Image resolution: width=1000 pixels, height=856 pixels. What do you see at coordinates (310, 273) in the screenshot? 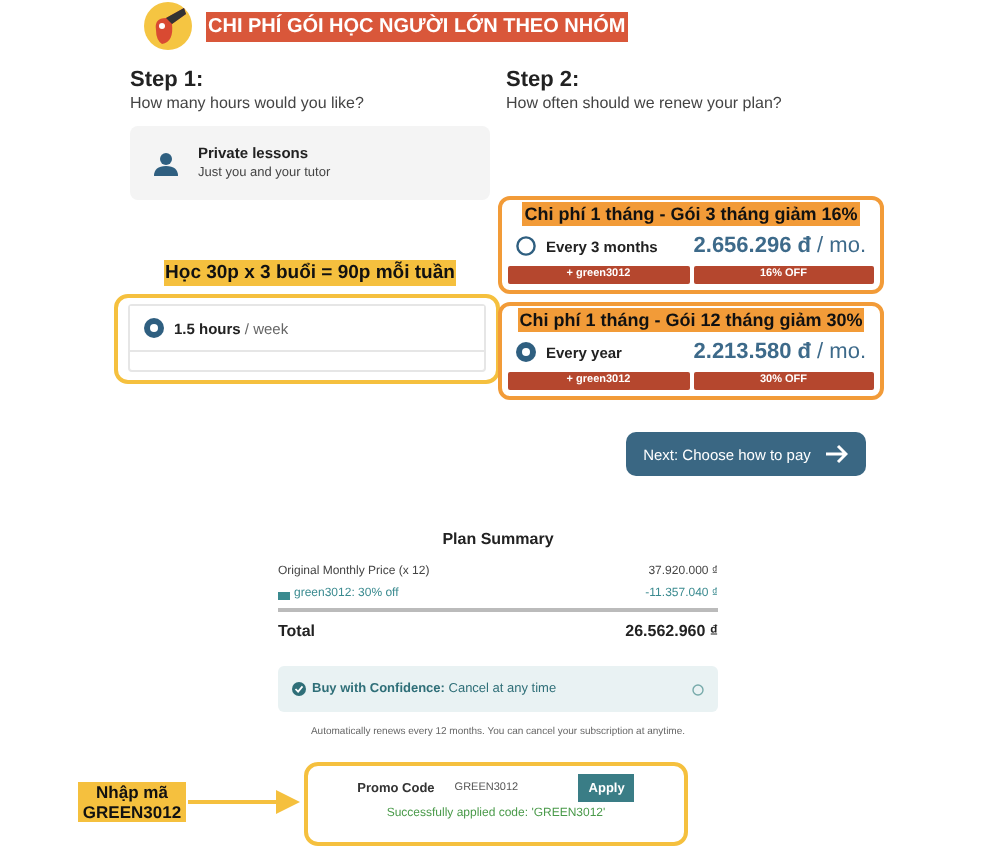
I see `annotation-label: Học 30p x 3 buổi = 90p mỗi tuần` at bounding box center [310, 273].